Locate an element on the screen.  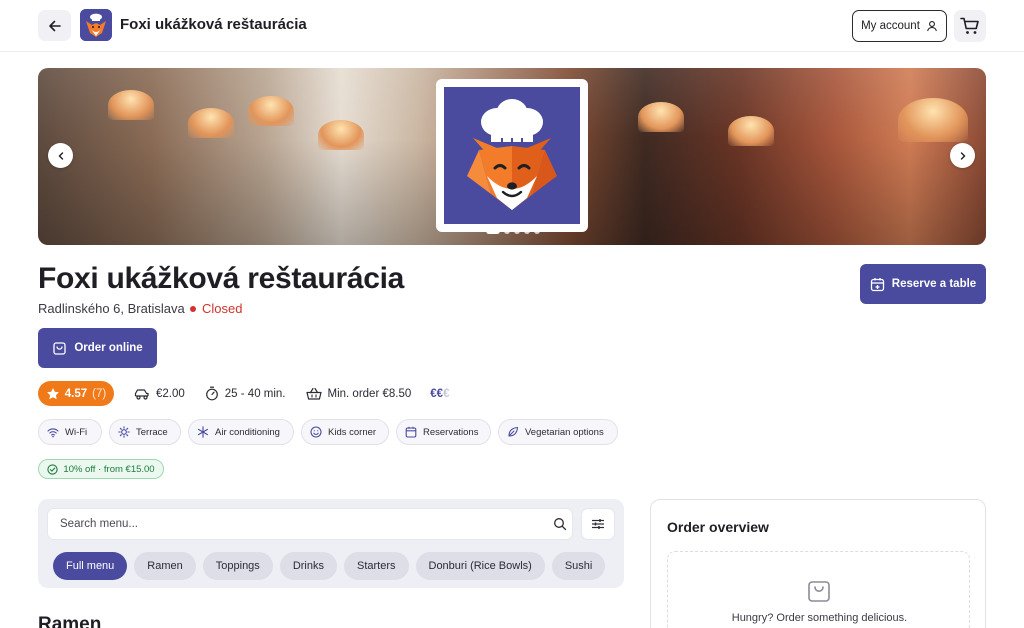
order-empty-state: Hungry? Order something delicious. is located at coordinates (818, 589).